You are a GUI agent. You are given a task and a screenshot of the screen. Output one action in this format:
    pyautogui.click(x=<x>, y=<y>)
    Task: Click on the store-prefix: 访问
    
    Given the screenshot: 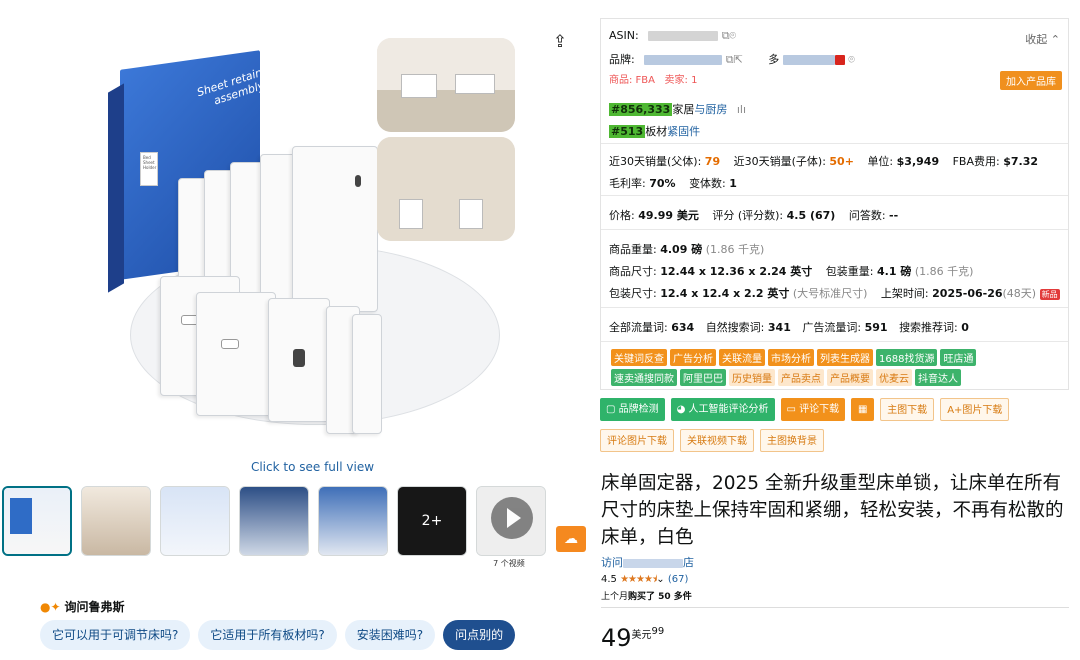 What is the action you would take?
    pyautogui.click(x=612, y=562)
    